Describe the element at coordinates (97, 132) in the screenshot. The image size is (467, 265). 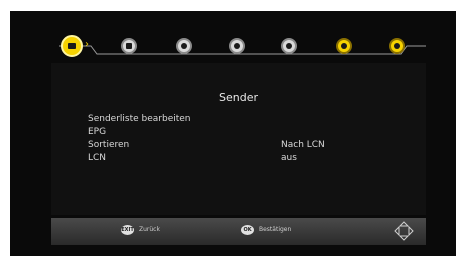
I see `menu-item-epg: EPG` at that location.